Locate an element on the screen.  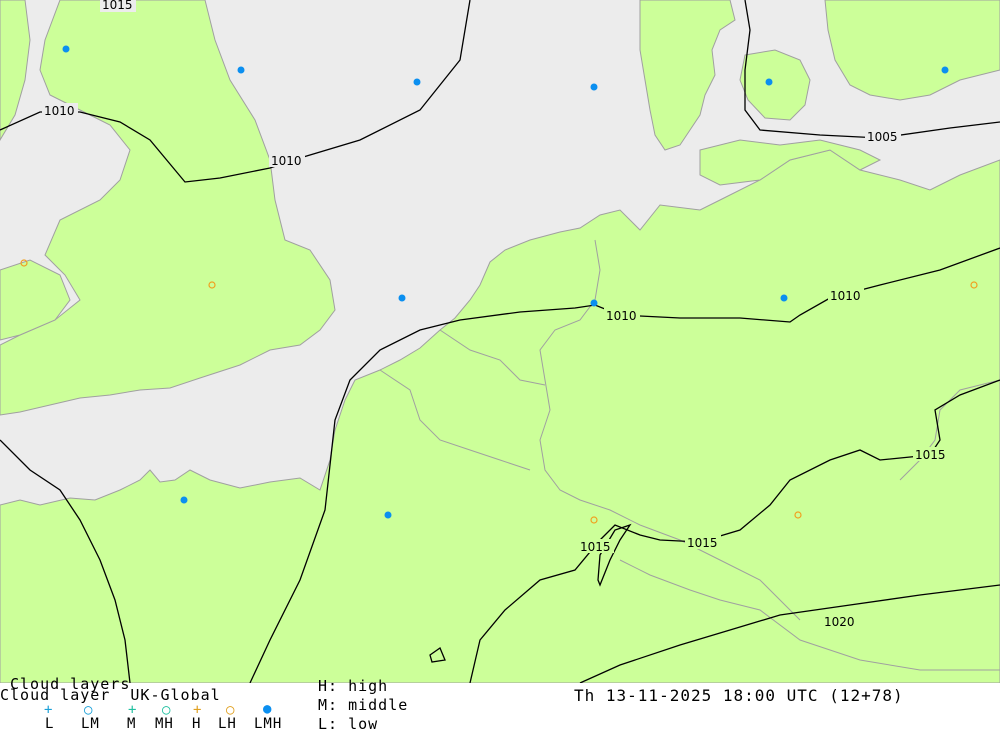
isobar-label: 1005 is located at coordinates (882, 137).